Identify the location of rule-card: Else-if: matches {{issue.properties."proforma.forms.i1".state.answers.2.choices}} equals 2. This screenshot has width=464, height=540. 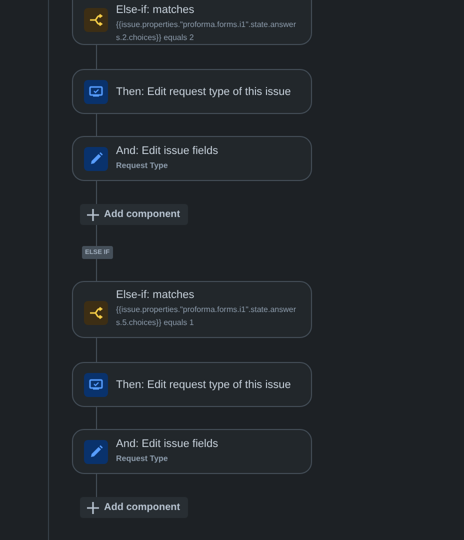
(192, 22).